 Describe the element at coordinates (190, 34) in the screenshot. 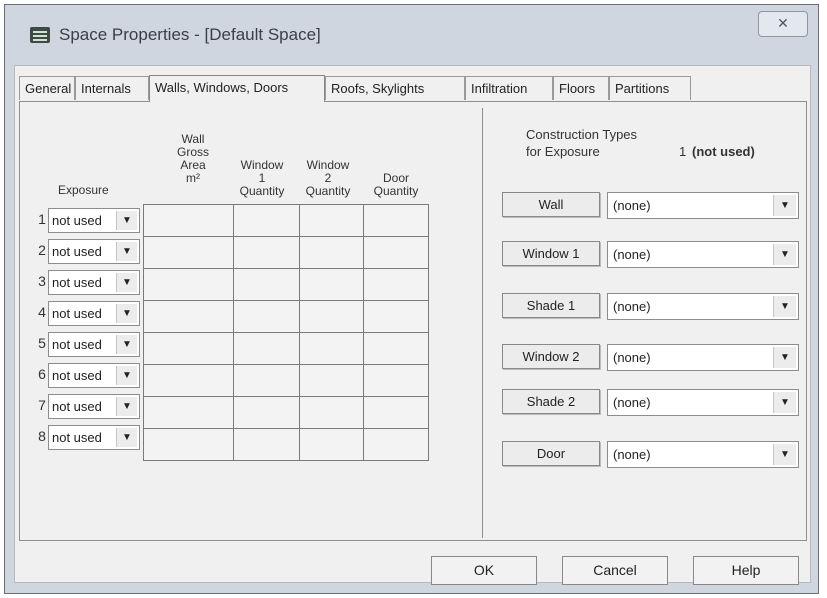

I see `window-title: Space Properties - [Default Space]` at that location.